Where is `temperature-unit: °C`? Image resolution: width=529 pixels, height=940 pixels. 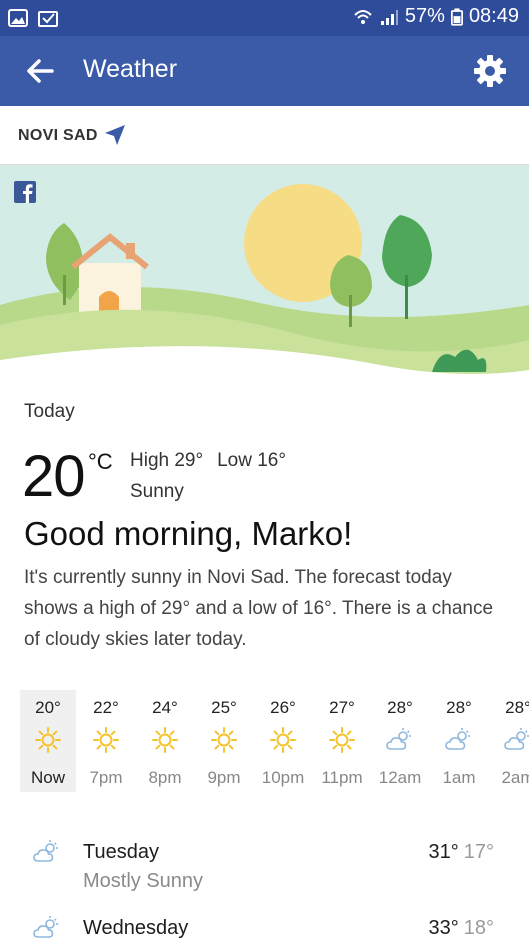 temperature-unit: °C is located at coordinates (100, 461).